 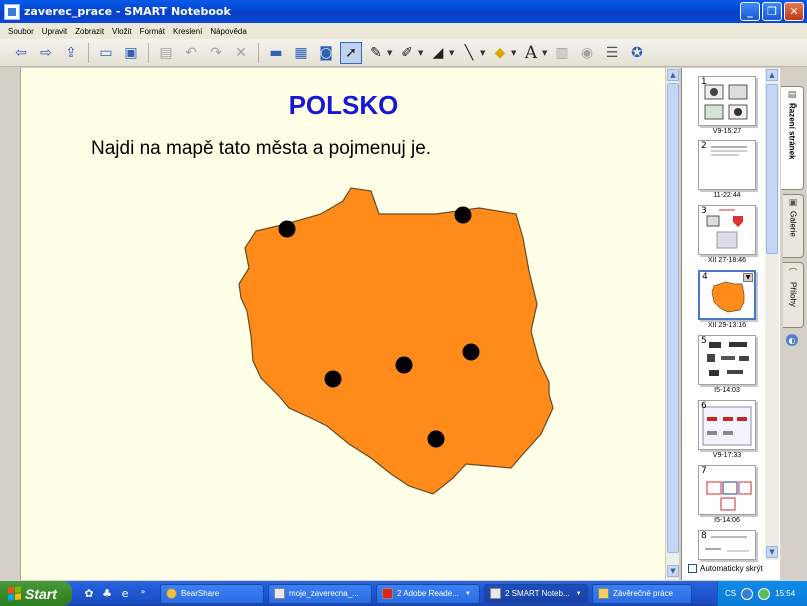 What do you see at coordinates (46, 53) in the screenshot?
I see `forward-icon: ⇨` at bounding box center [46, 53].